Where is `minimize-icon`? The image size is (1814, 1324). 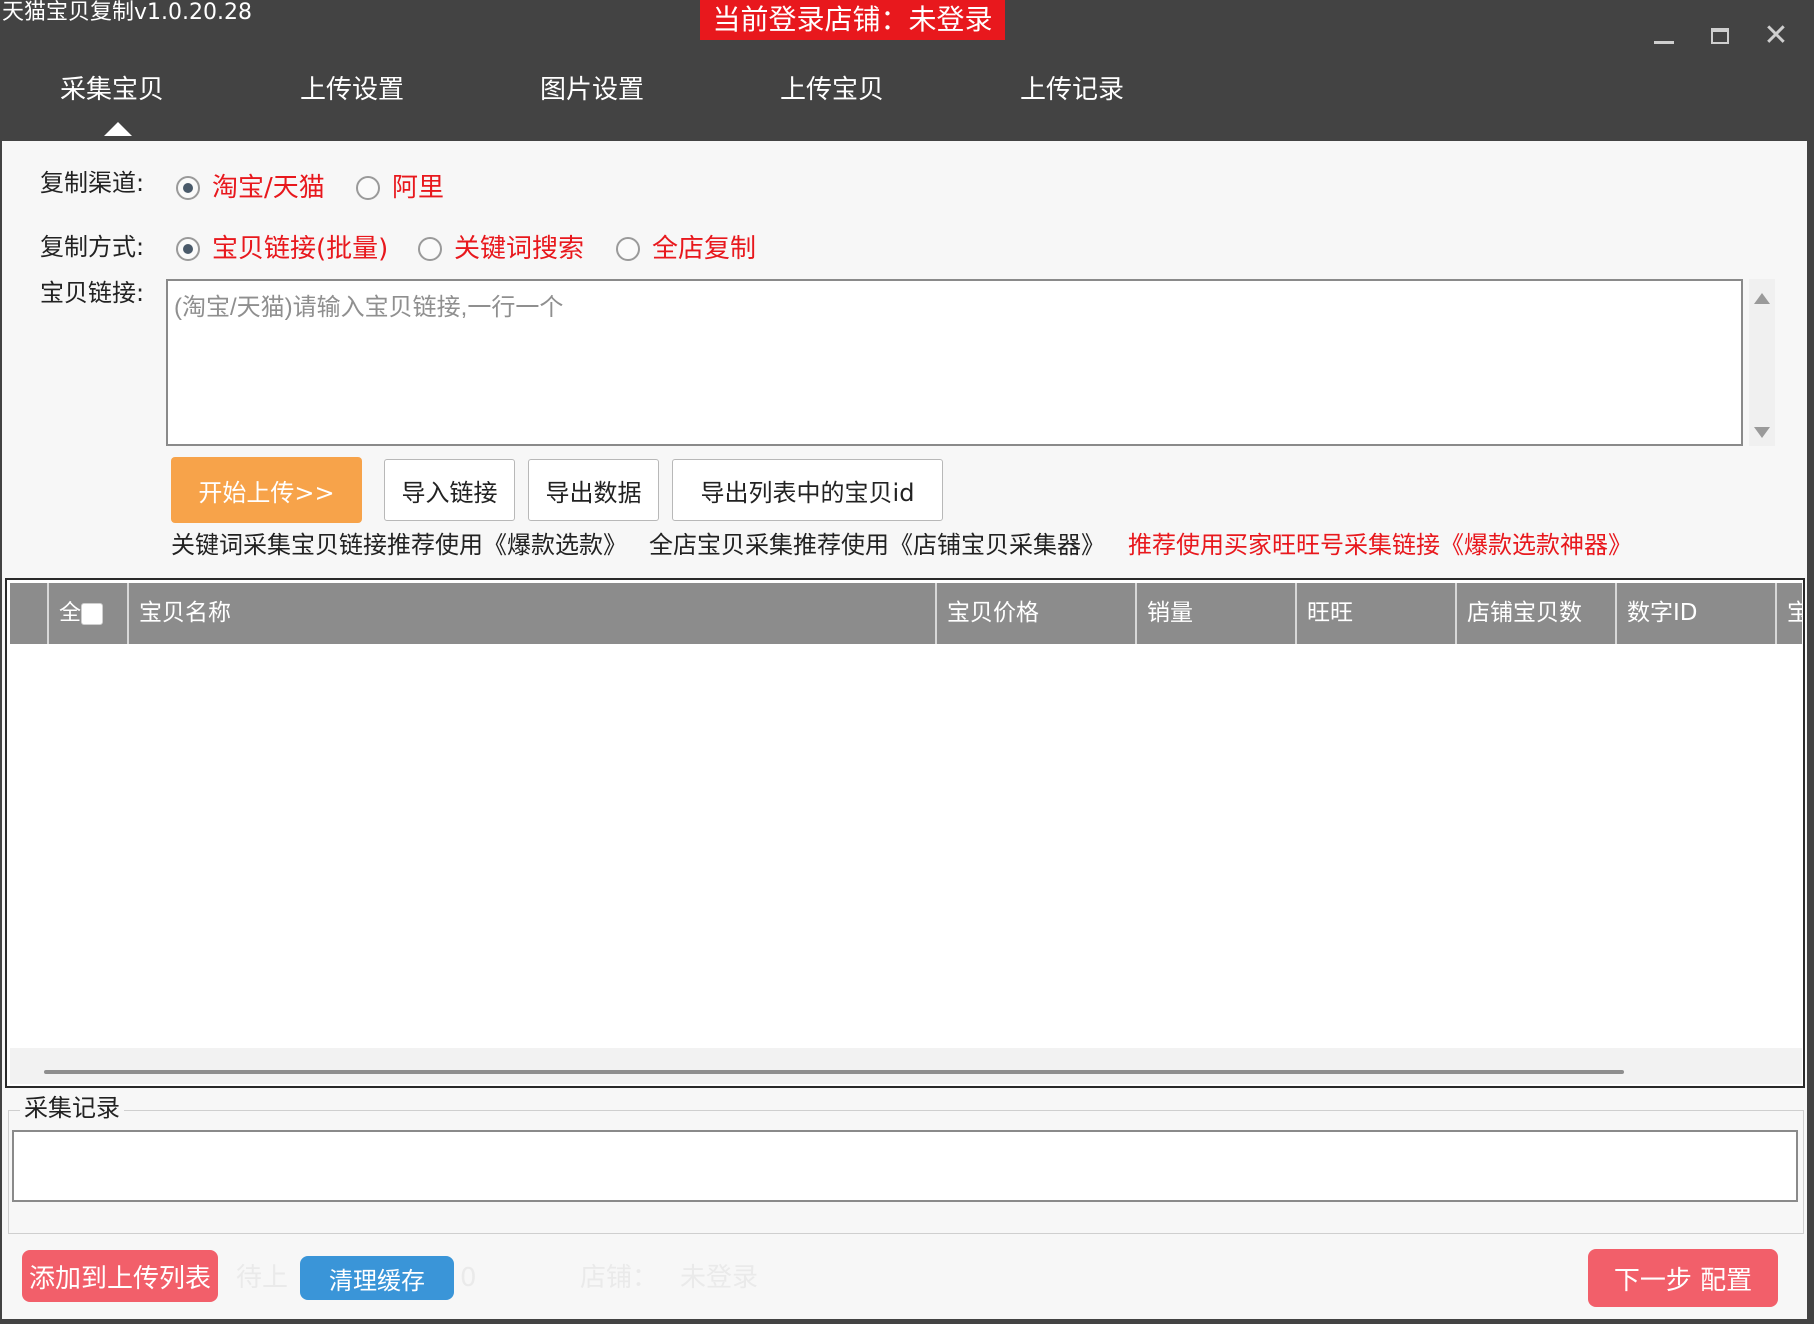
minimize-icon is located at coordinates (1664, 42).